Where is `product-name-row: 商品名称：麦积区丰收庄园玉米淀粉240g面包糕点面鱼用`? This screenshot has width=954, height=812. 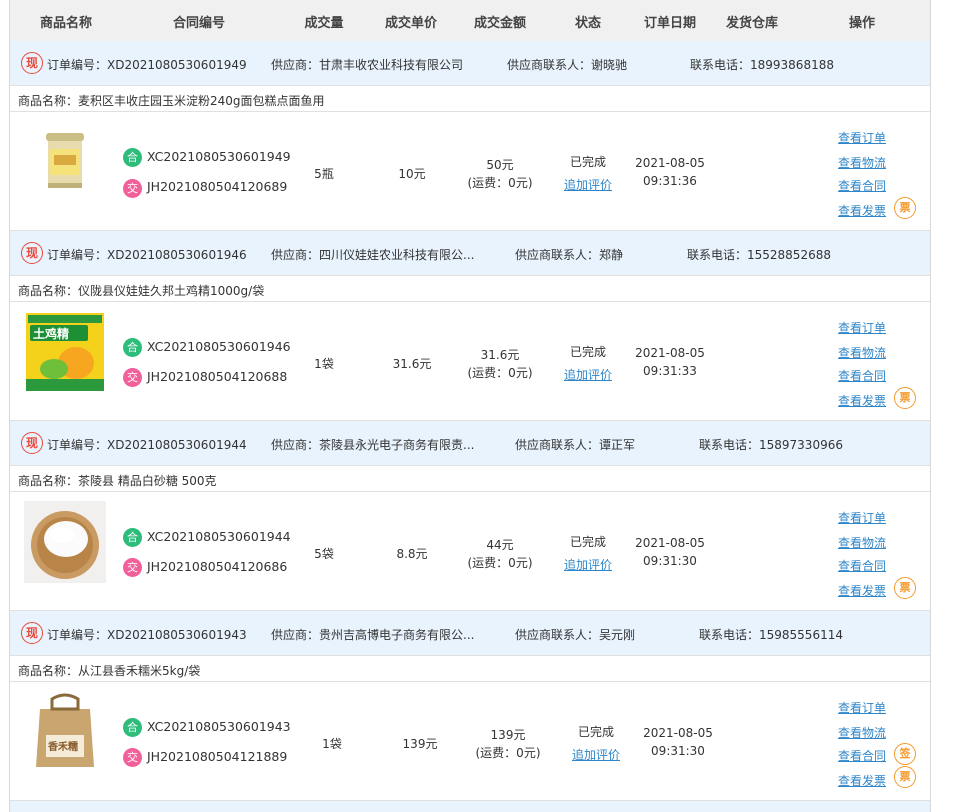
product-name-row: 商品名称：麦积区丰收庄园玉米淀粉240g面包糕点面鱼用 is located at coordinates (470, 99).